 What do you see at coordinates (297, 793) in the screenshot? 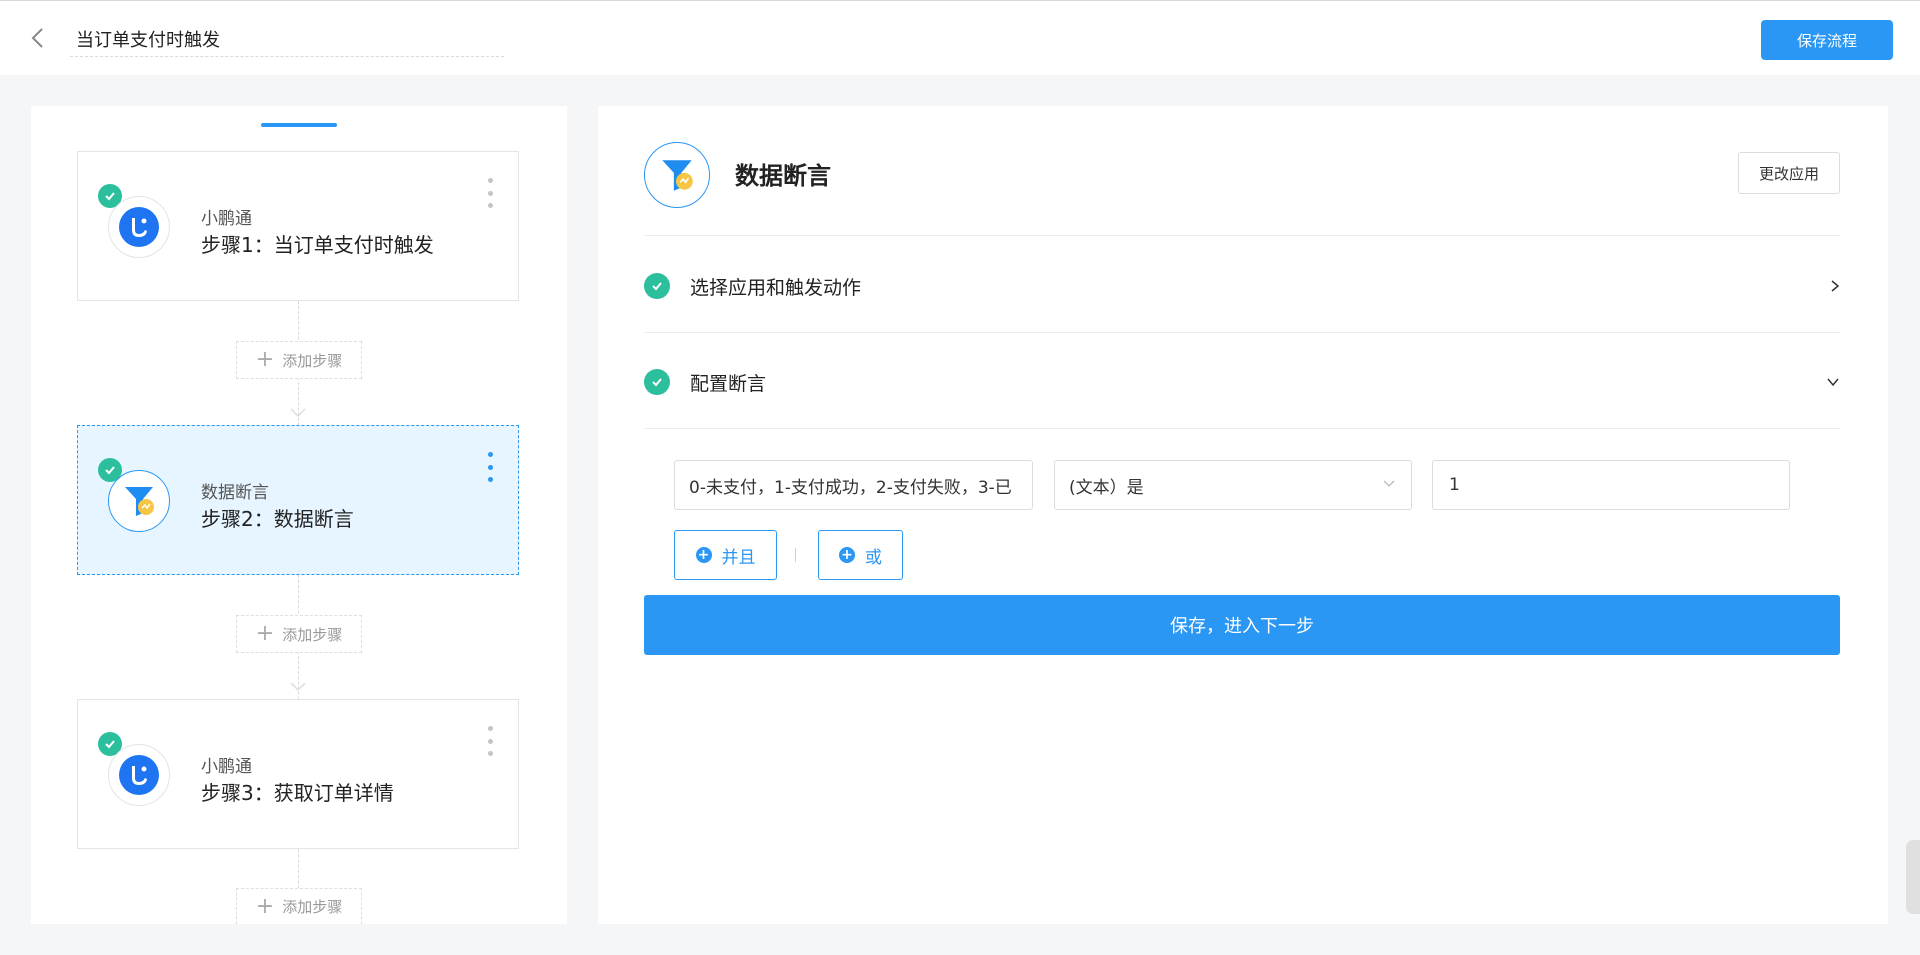
I see `step-title: 步骤3：获取订单详情` at bounding box center [297, 793].